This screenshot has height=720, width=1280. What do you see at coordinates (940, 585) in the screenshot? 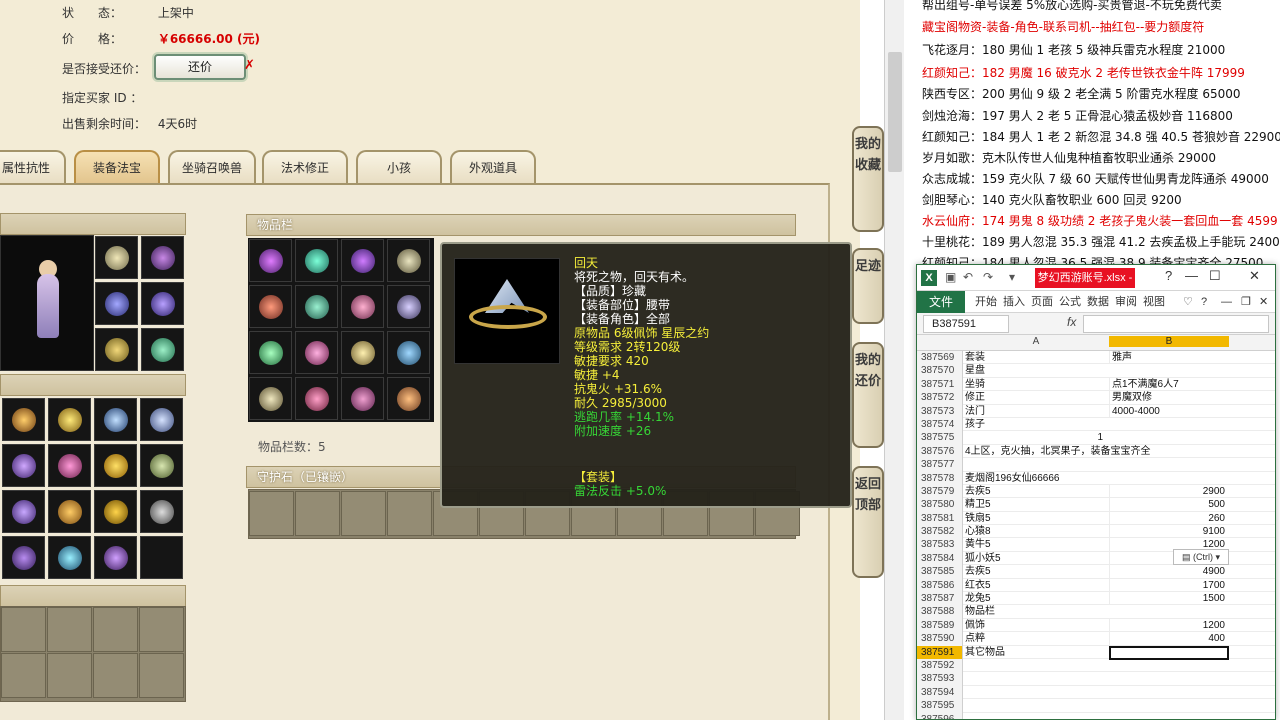
I see `row-number: 387586` at bounding box center [940, 585].